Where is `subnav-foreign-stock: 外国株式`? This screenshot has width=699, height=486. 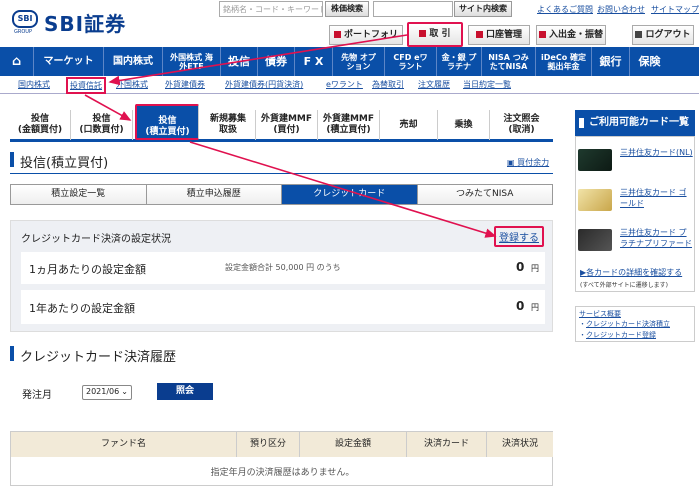 subnav-foreign-stock: 外国株式 is located at coordinates (132, 84).